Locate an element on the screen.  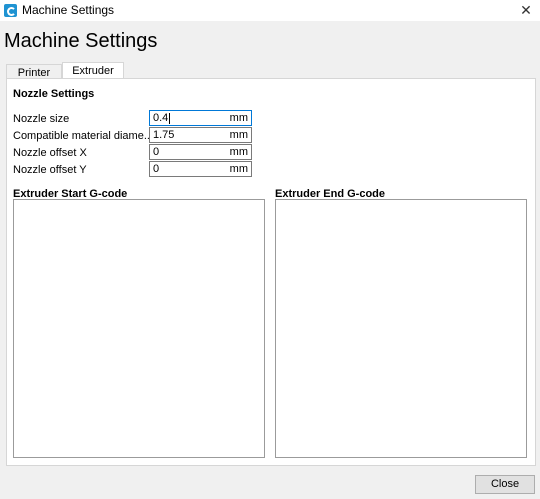
cura-logo-icon is located at coordinates (10, 10).